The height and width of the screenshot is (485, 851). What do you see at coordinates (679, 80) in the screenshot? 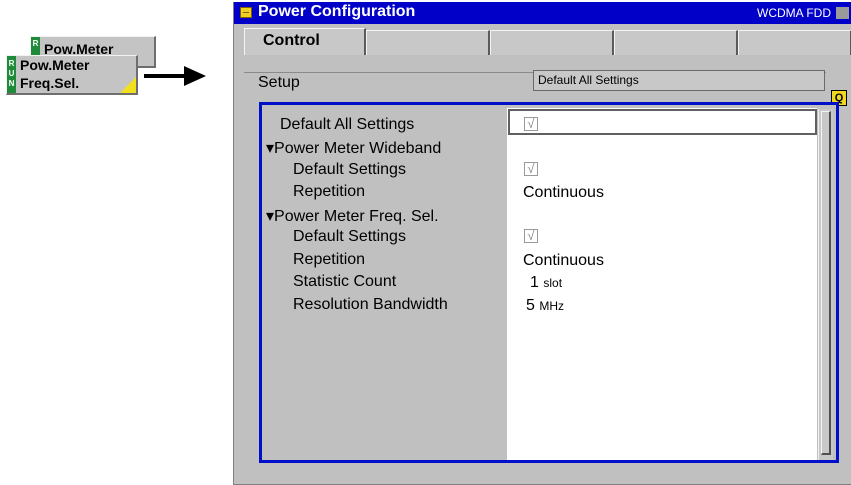
I see `default-all-settings-field: Default All Settings` at bounding box center [679, 80].